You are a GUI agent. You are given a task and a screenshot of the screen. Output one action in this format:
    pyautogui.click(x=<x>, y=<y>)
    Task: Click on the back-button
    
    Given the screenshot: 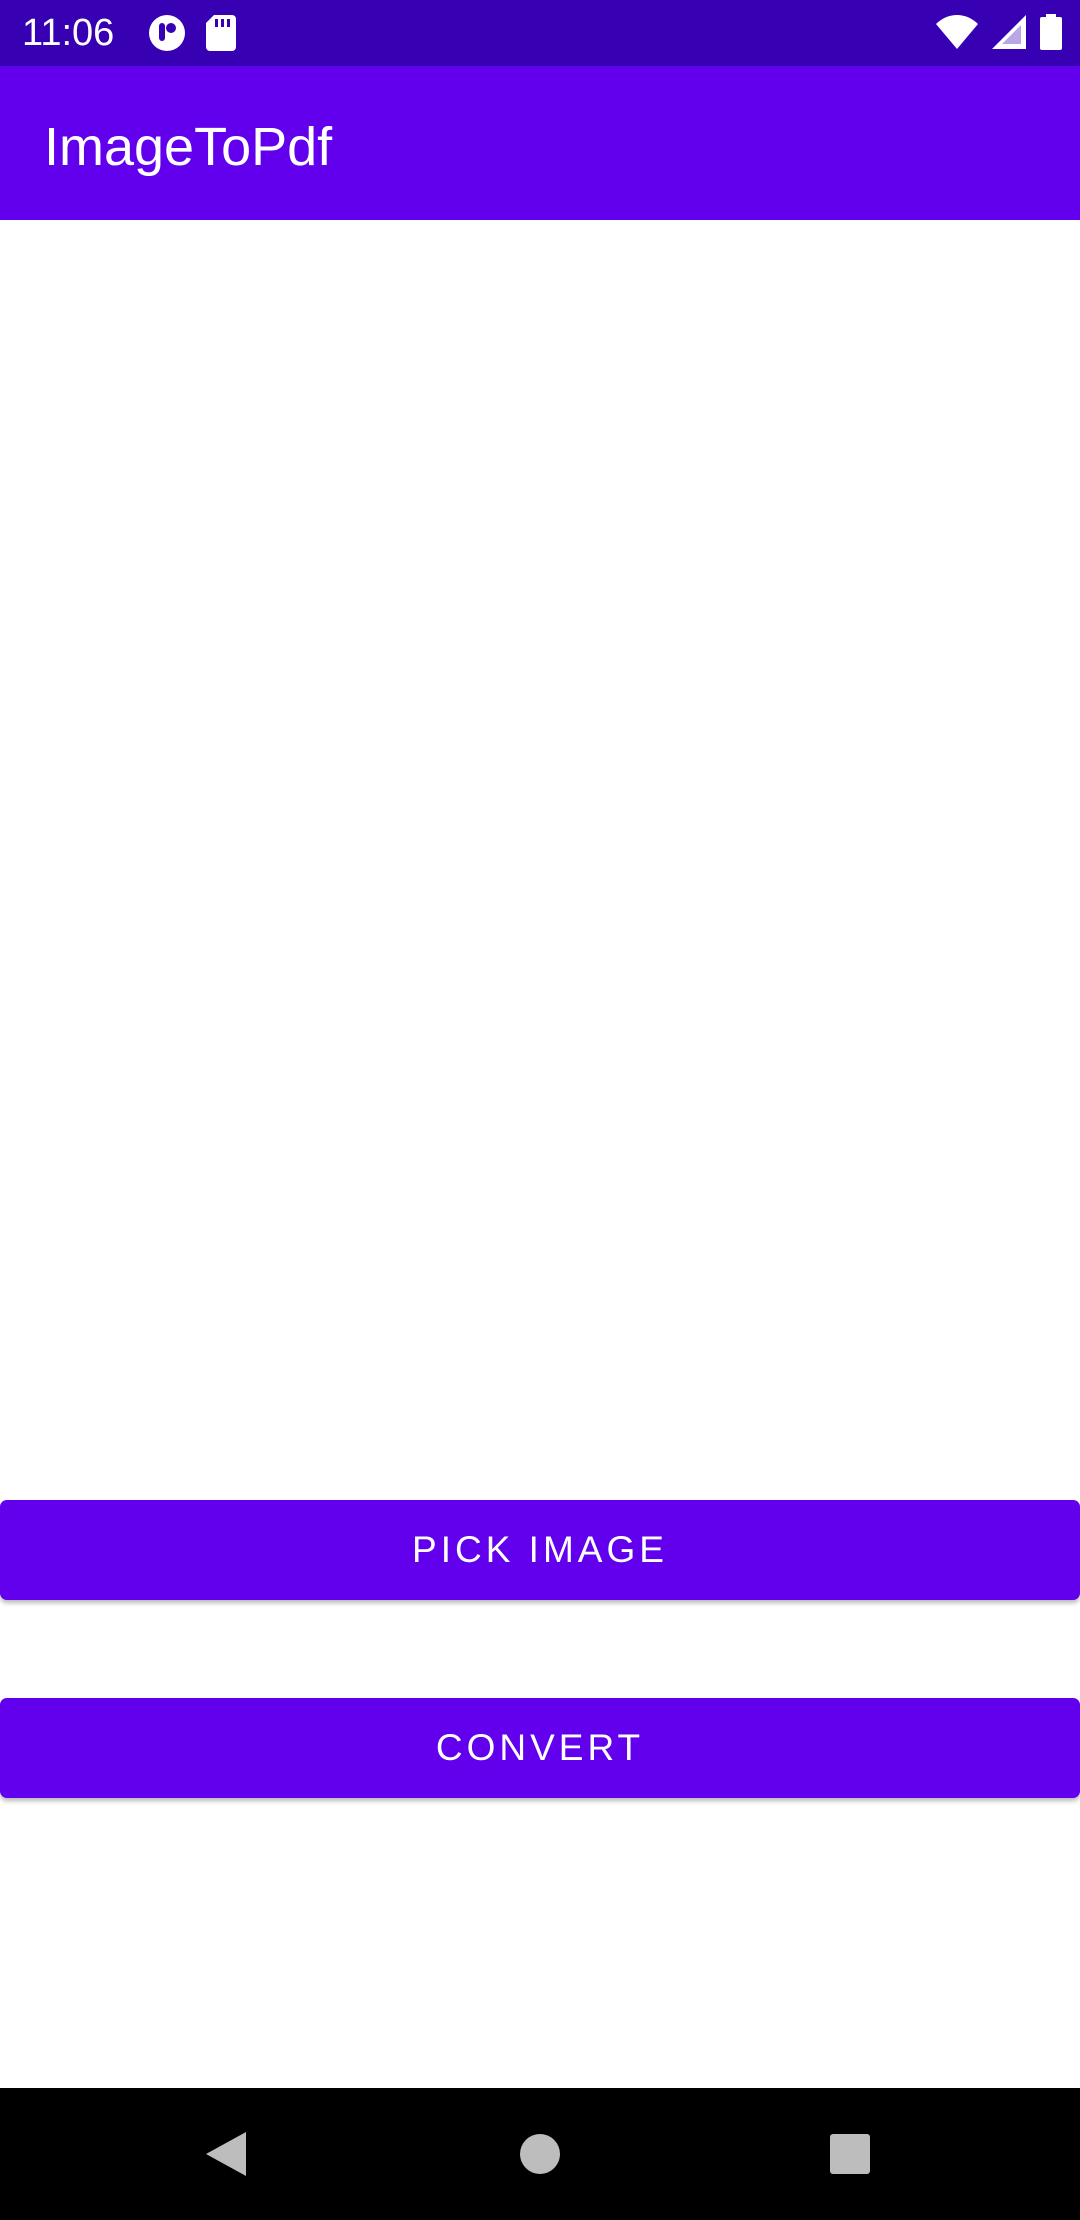 What is the action you would take?
    pyautogui.click(x=226, y=2154)
    